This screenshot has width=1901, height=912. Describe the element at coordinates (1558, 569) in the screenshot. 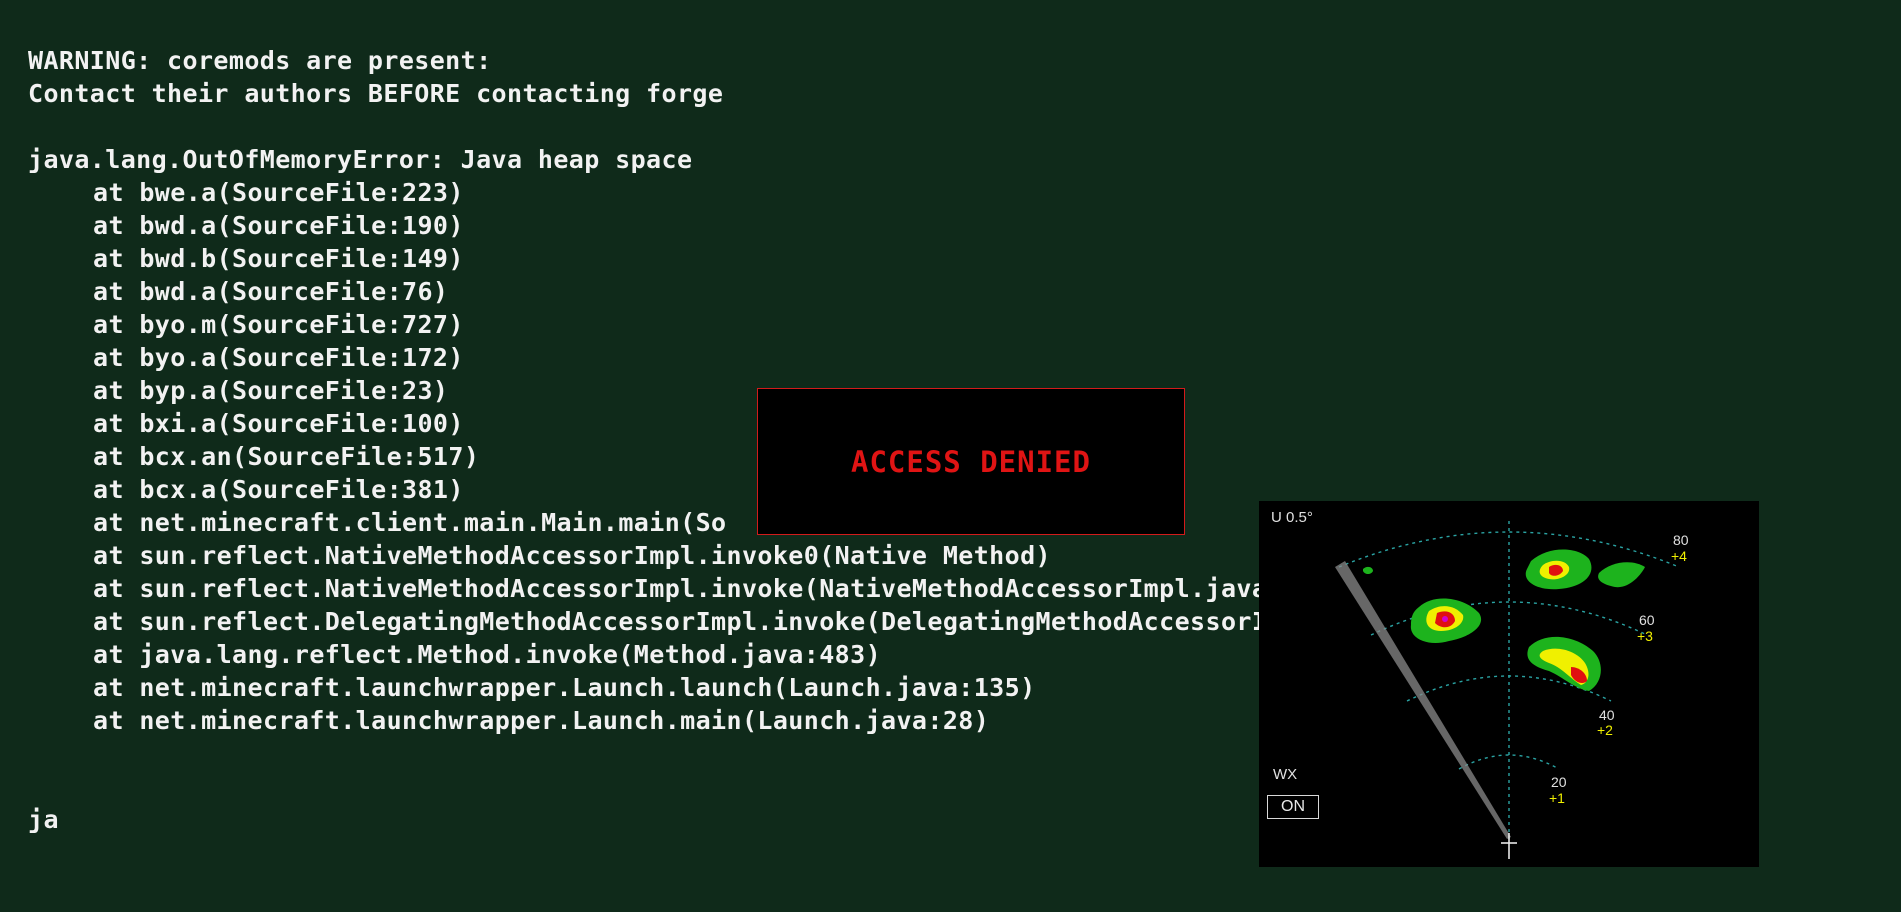

I see `weather-cell-top` at that location.